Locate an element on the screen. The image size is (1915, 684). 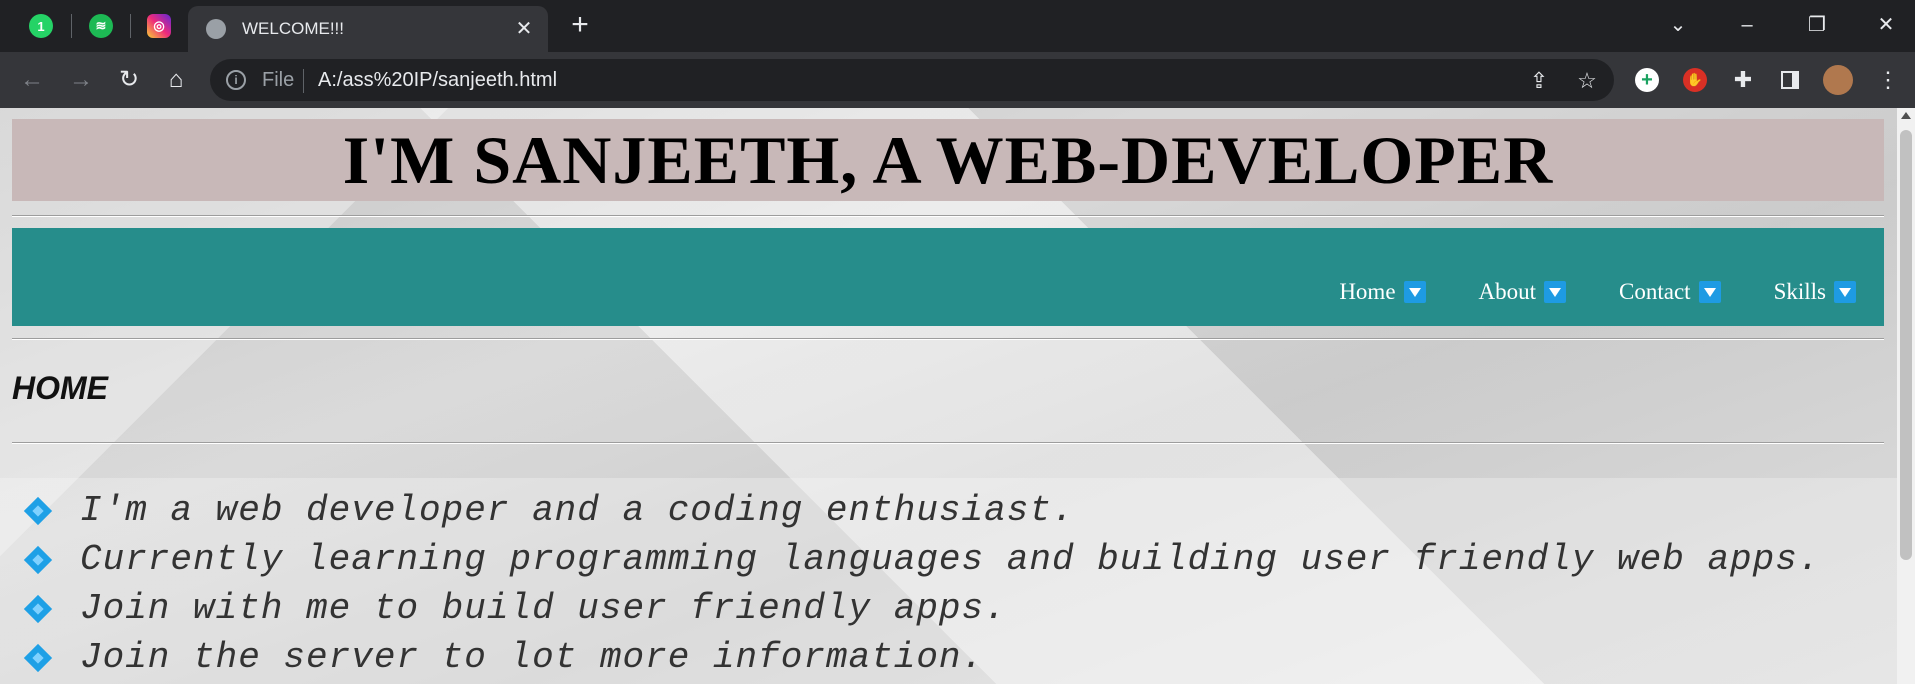
forward-button: → is located at coordinates (81, 80).